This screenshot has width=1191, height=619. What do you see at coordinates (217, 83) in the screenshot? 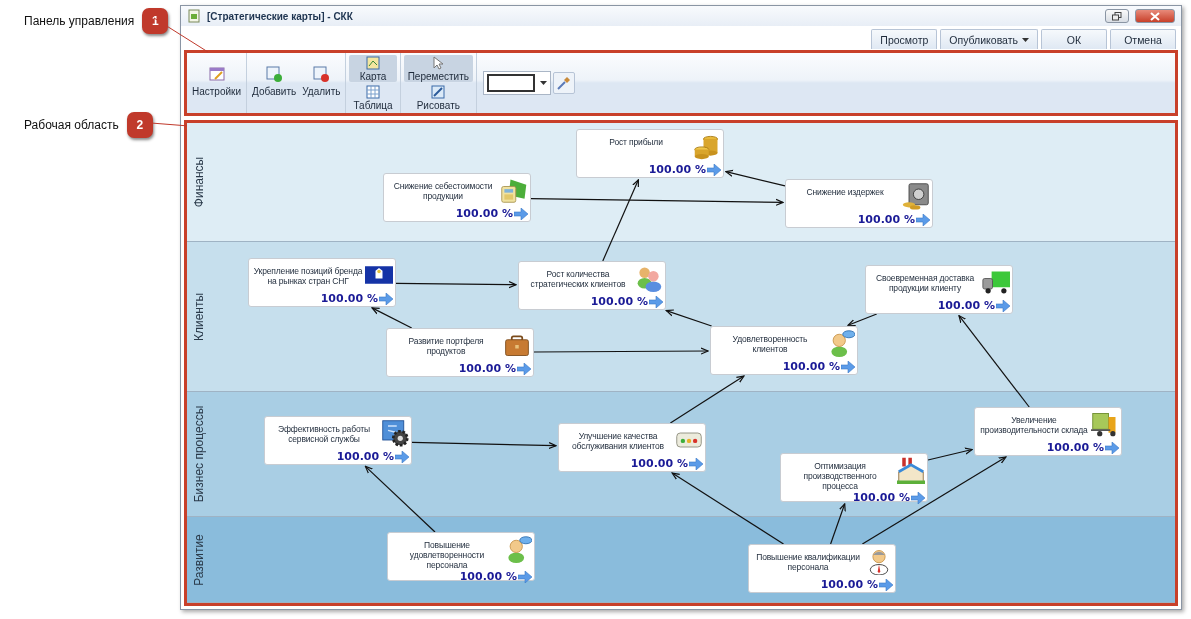
I see `settings-button: Настройки` at bounding box center [217, 83].